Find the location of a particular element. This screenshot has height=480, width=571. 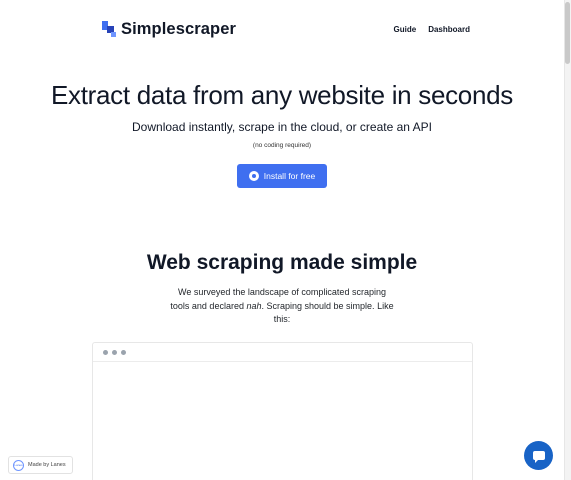

logo-mark-icon is located at coordinates (109, 29).